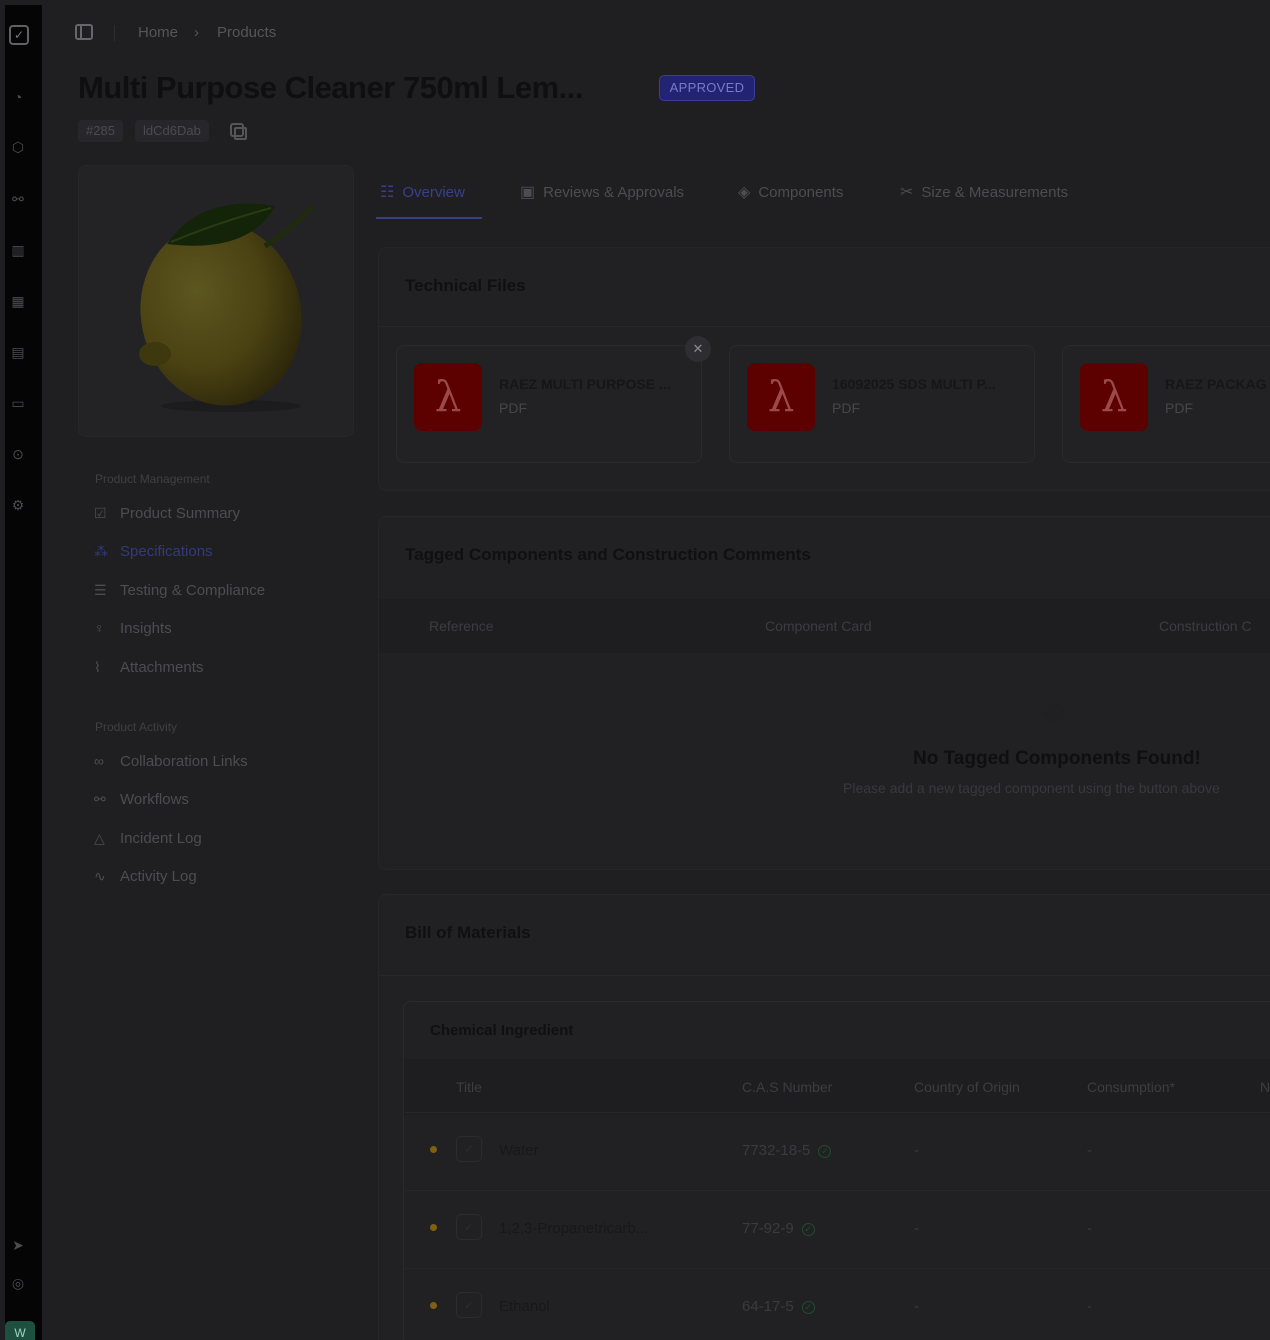 This screenshot has width=1270, height=1340. Describe the element at coordinates (99, 837) in the screenshot. I see `warning-icon: △` at that location.